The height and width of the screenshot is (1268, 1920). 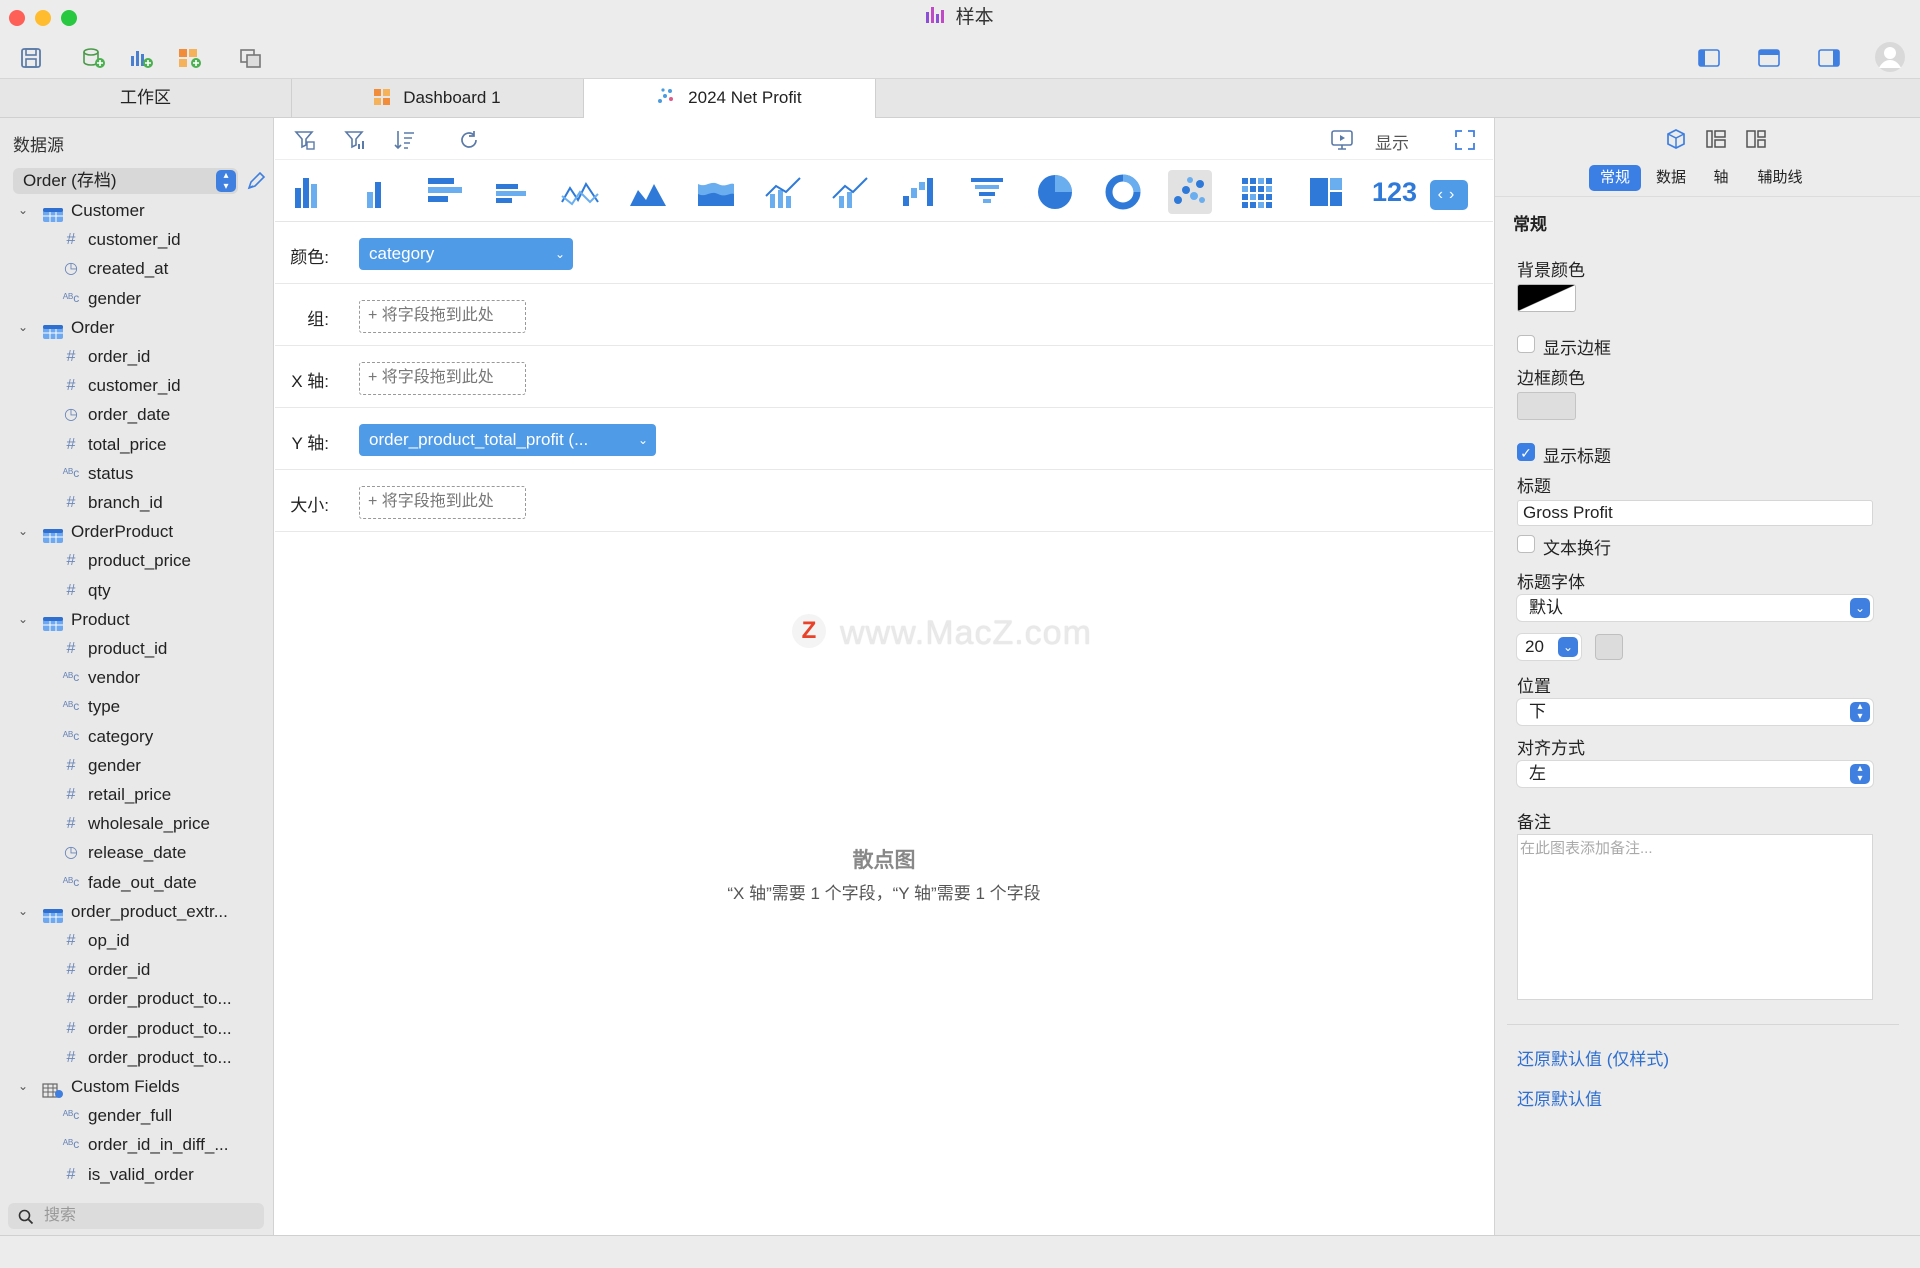 I want to click on tab-general: 常规, so click(x=1615, y=178).